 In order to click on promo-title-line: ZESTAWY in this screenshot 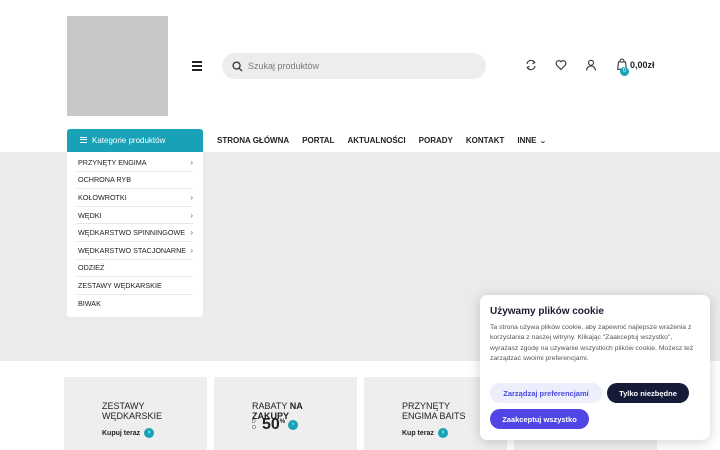, I will do `click(123, 406)`.